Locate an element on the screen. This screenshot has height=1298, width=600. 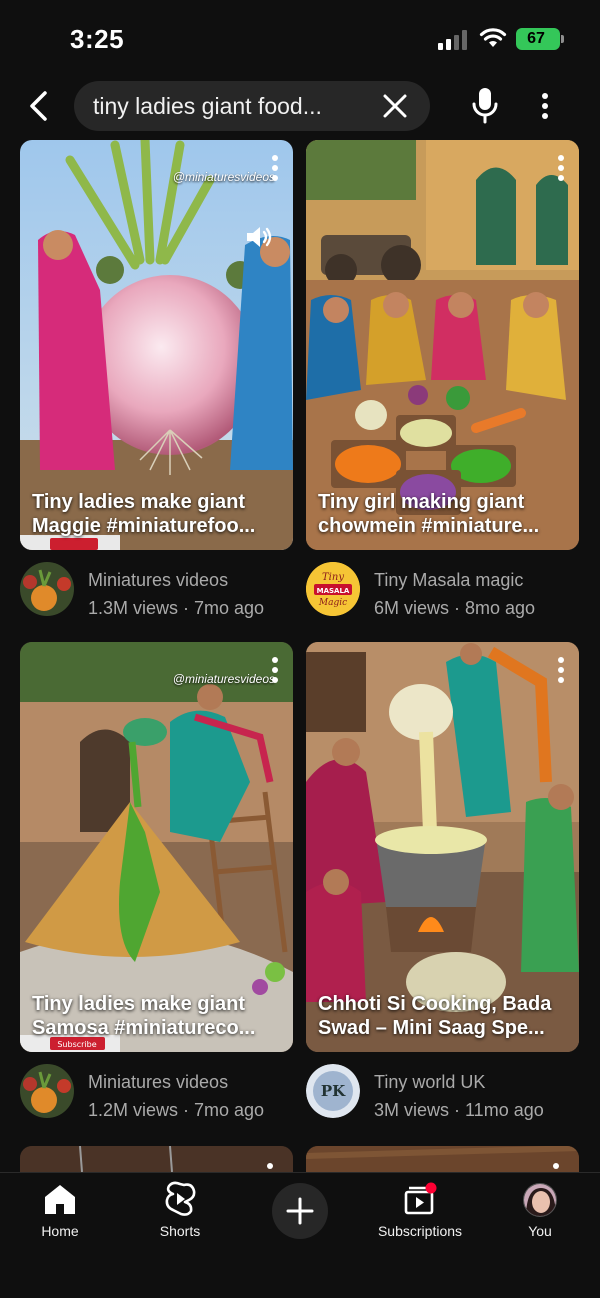
nav-you: You is located at coordinates (540, 1216).